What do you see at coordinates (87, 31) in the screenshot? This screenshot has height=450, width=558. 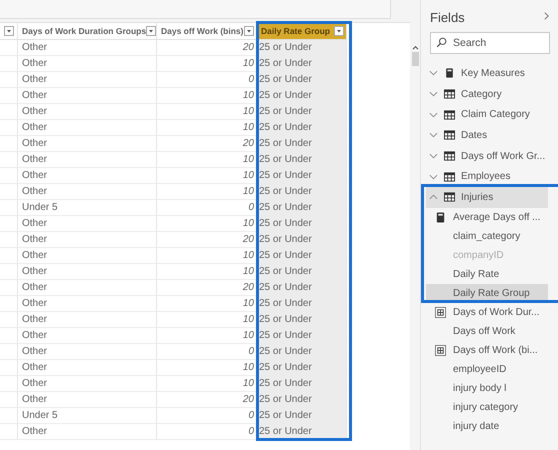 I see `column-header: Days of Work Duration Groups` at bounding box center [87, 31].